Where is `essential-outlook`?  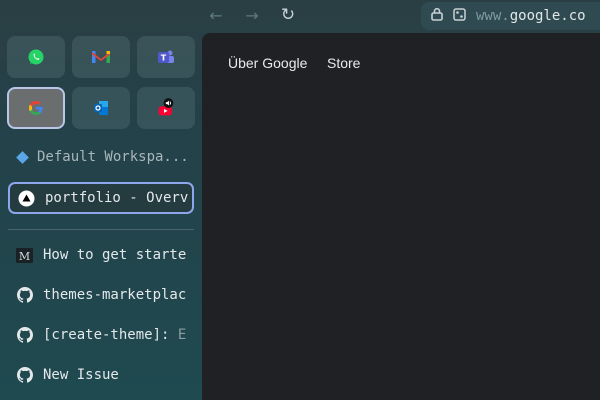 essential-outlook is located at coordinates (101, 108).